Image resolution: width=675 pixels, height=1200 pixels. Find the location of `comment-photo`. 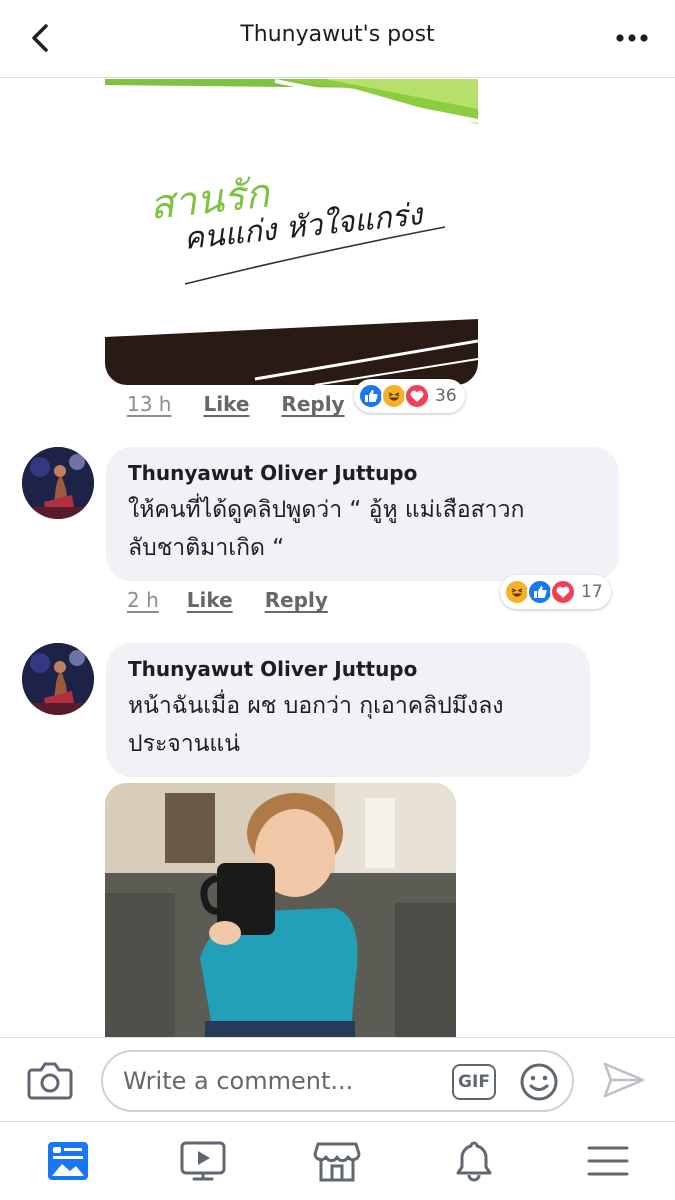

comment-photo is located at coordinates (280, 910).